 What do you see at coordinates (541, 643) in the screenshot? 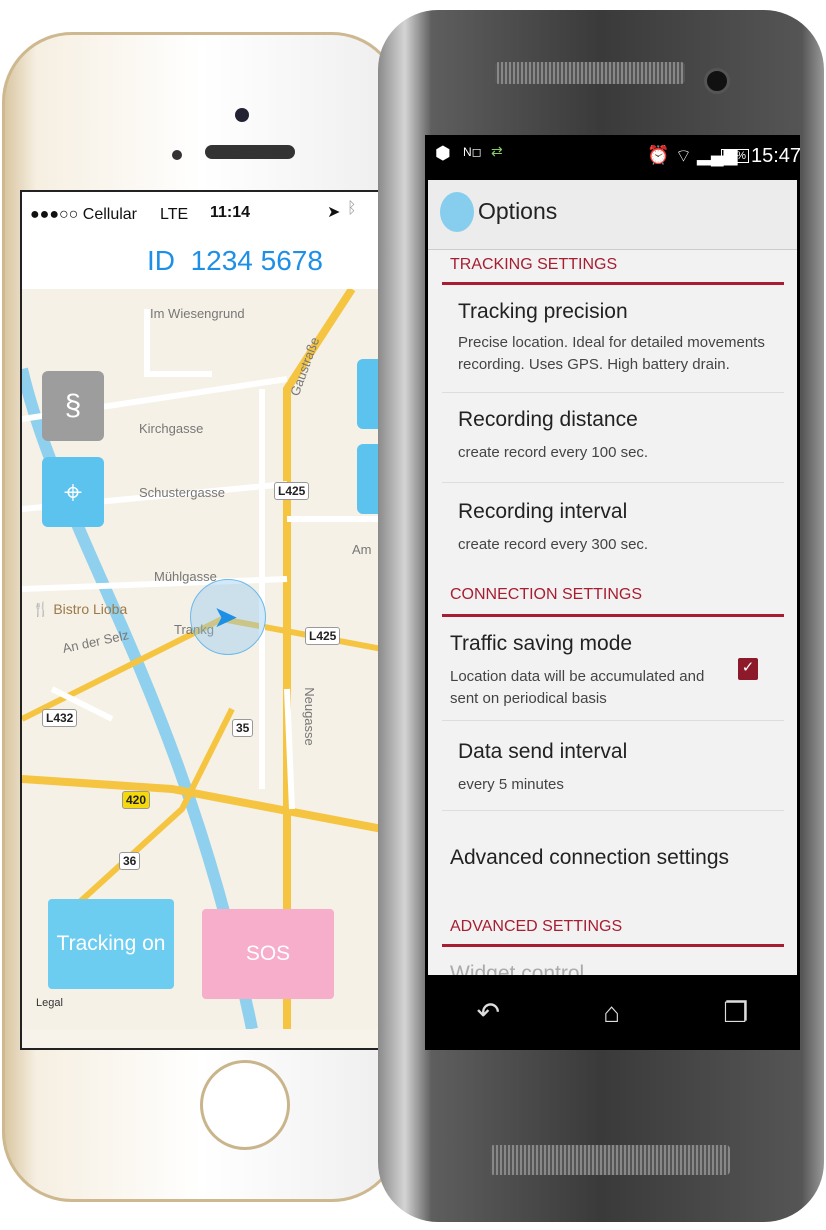
I see `pref-title: Traffic saving mode` at bounding box center [541, 643].